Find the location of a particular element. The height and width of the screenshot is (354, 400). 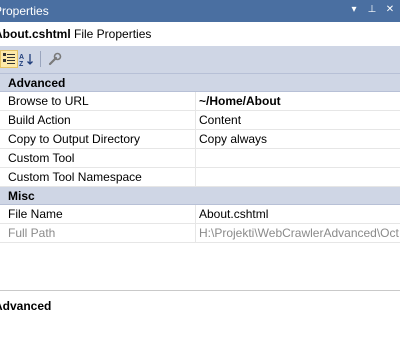

grid-empty-area is located at coordinates (200, 269).